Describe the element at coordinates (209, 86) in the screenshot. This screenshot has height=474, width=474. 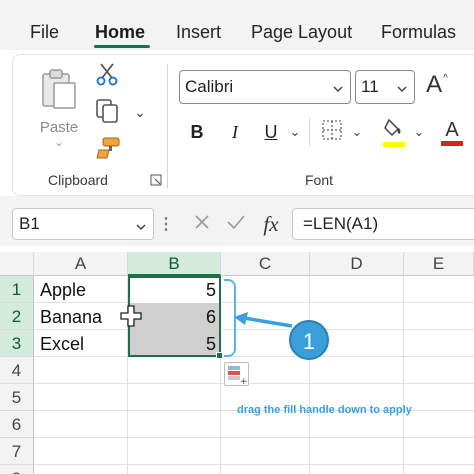
I see `font-name-value: Calibri` at that location.